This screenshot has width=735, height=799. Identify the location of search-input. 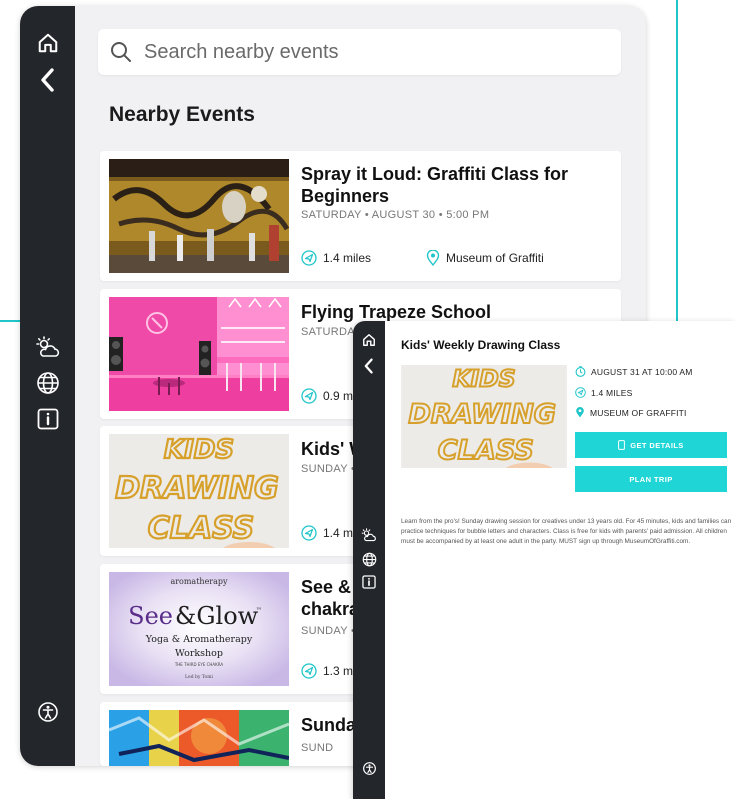
(364, 52).